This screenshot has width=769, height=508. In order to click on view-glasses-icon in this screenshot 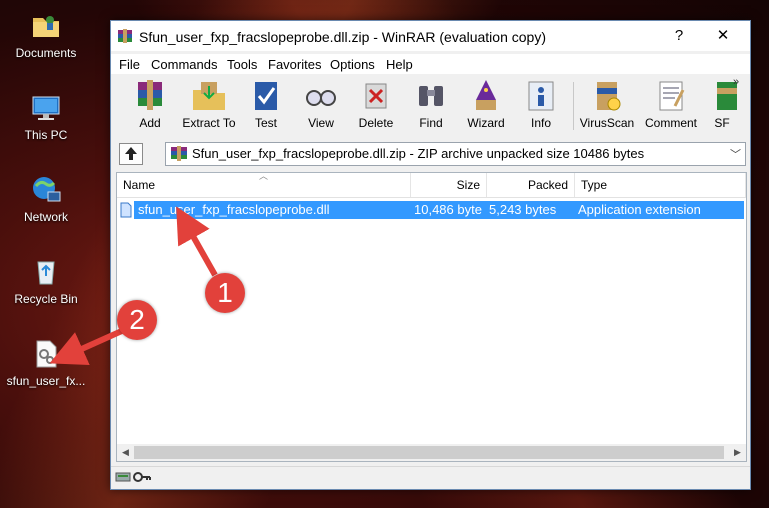, I will do `click(321, 98)`.